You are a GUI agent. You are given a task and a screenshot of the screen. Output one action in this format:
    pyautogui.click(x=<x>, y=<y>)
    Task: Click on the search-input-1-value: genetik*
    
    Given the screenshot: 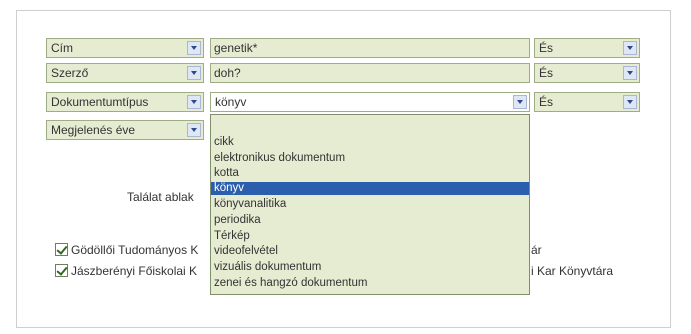 What is the action you would take?
    pyautogui.click(x=236, y=48)
    